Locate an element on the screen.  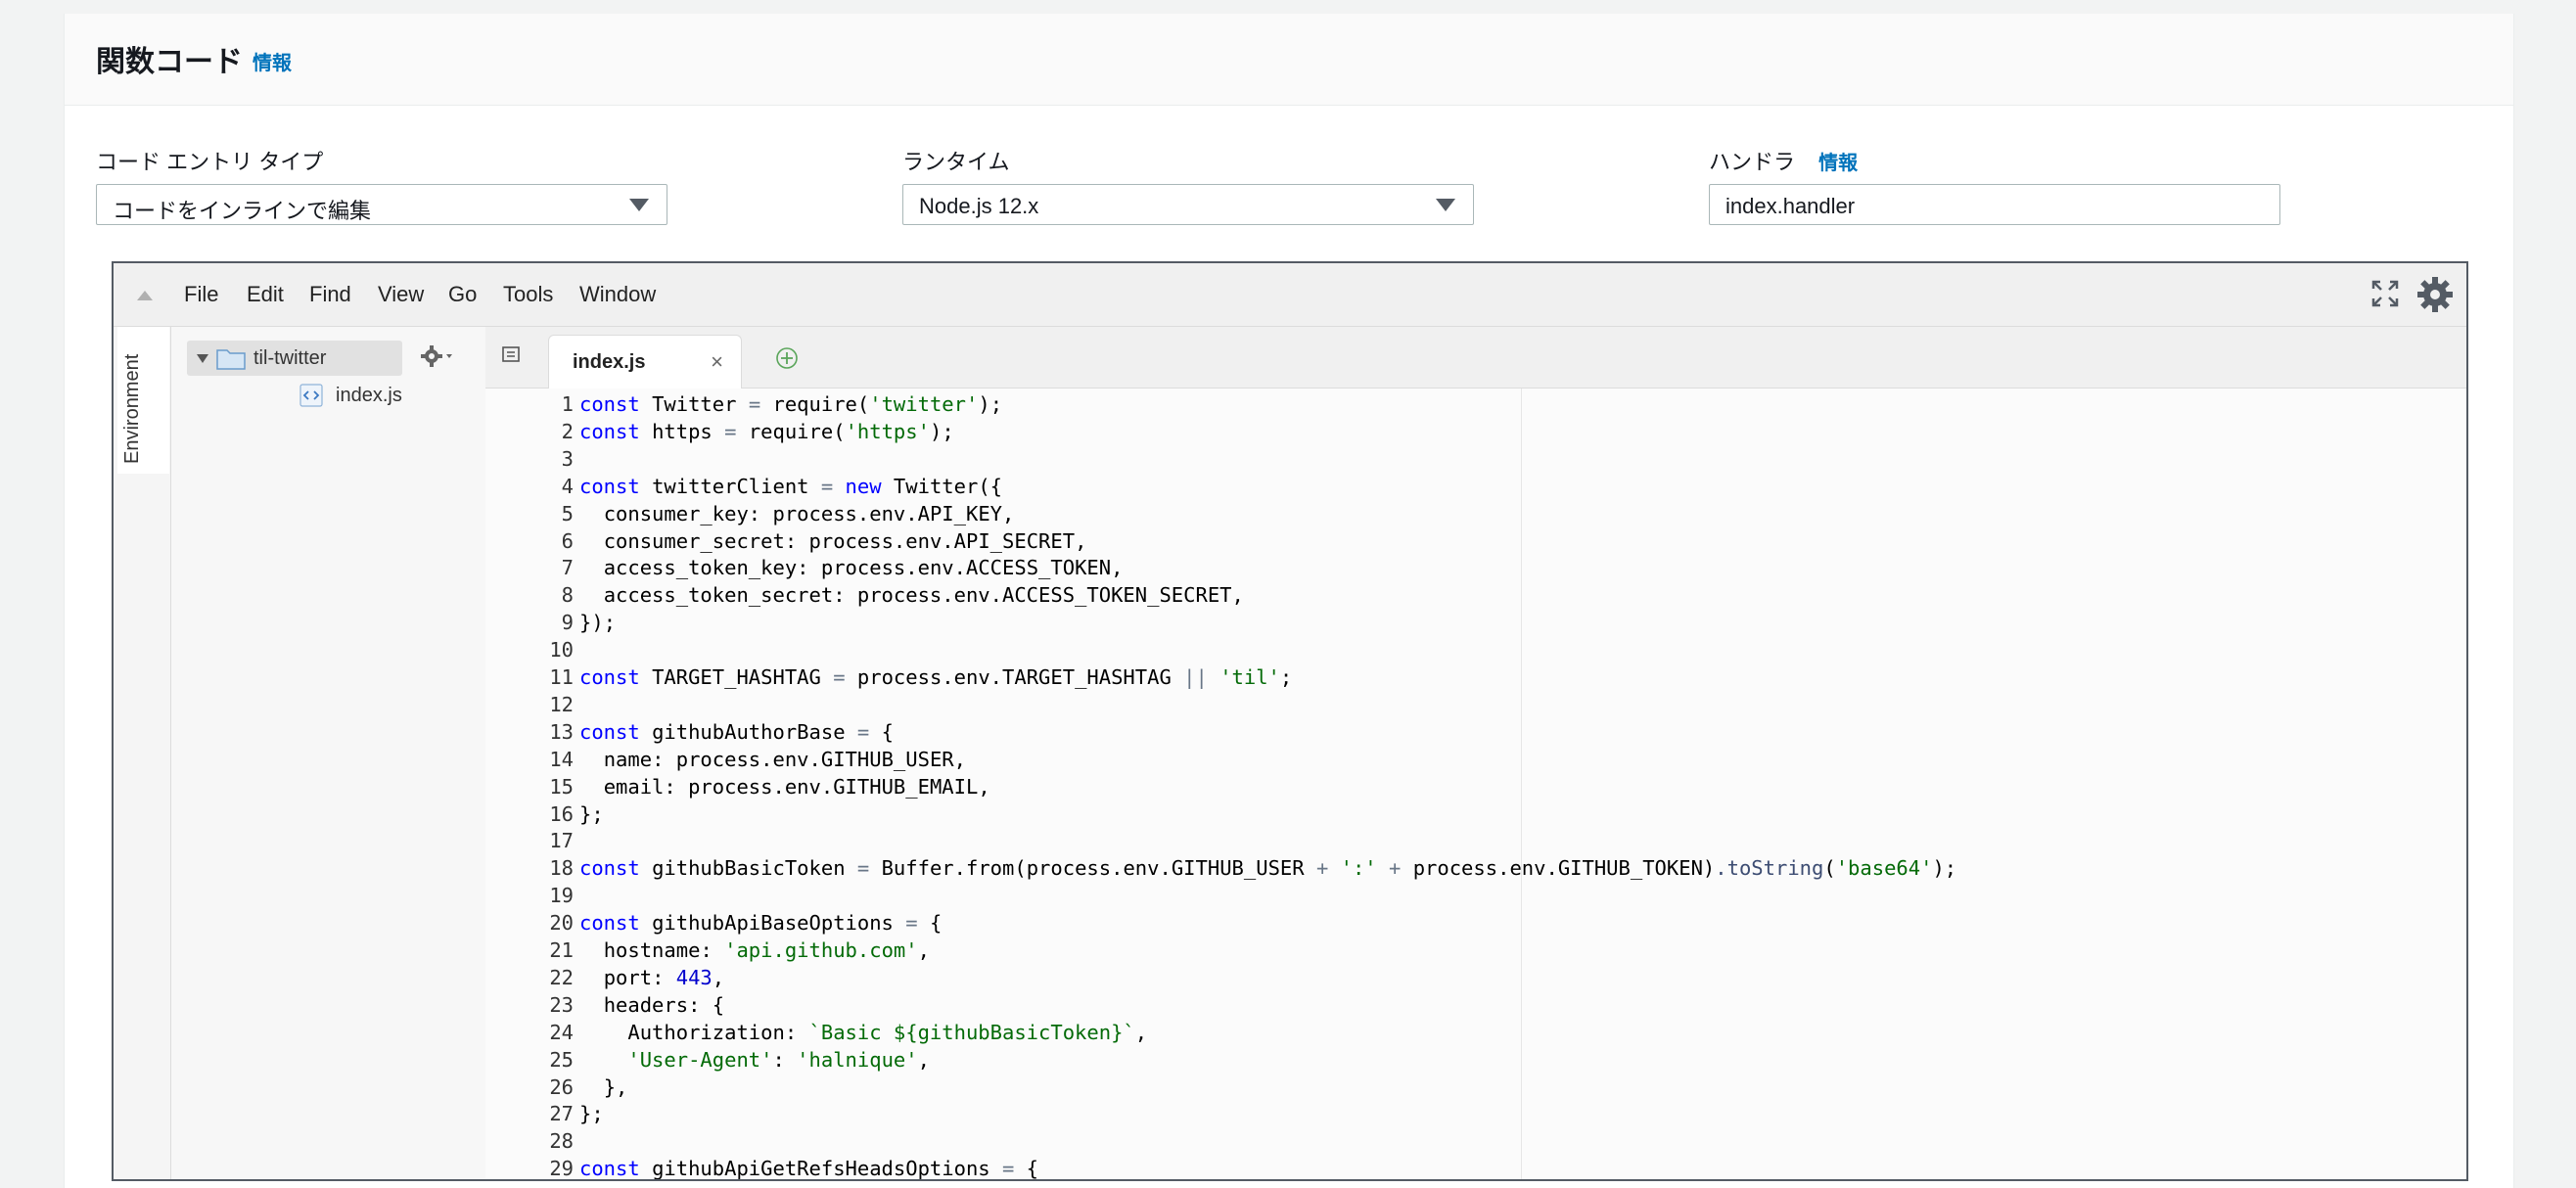
code-text: consumer_key: process.env.API_KEY, is located at coordinates (809, 513).